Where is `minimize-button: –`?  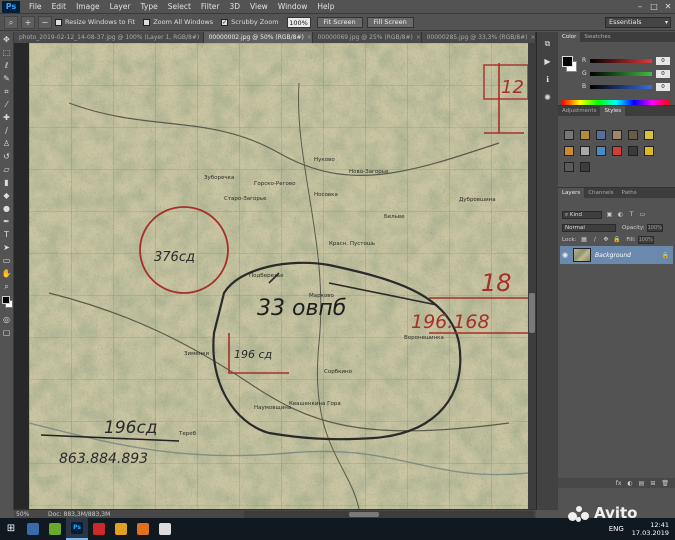 minimize-button: – is located at coordinates (640, 7).